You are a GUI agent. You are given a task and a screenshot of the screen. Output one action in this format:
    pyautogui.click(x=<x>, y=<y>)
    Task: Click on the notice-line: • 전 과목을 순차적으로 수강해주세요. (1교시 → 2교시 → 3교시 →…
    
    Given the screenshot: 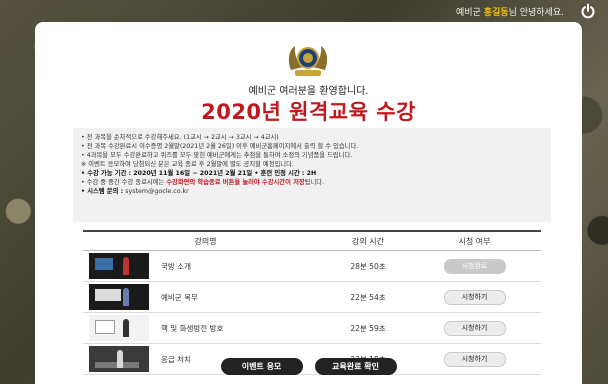 What is the action you would take?
    pyautogui.click(x=180, y=137)
    